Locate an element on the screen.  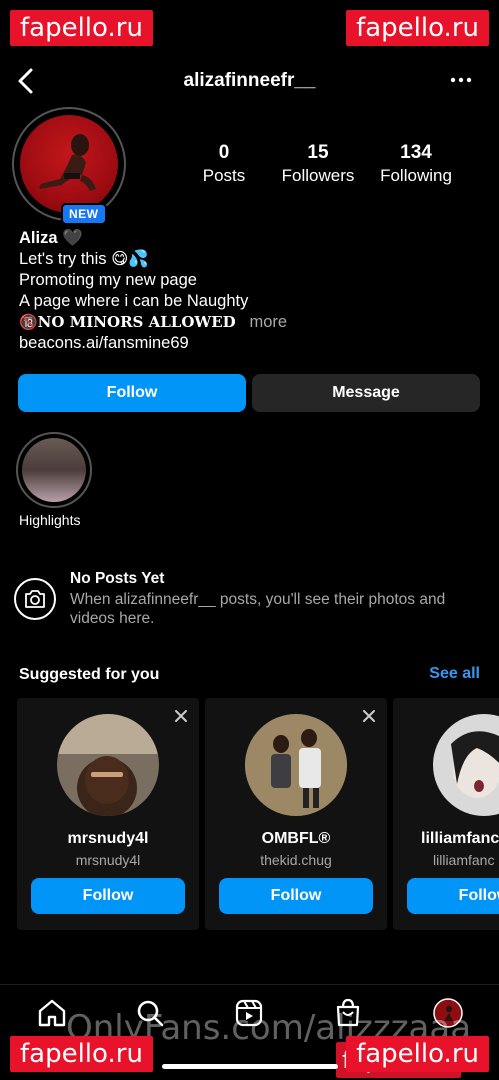
stat-value: 15 is located at coordinates (318, 152).